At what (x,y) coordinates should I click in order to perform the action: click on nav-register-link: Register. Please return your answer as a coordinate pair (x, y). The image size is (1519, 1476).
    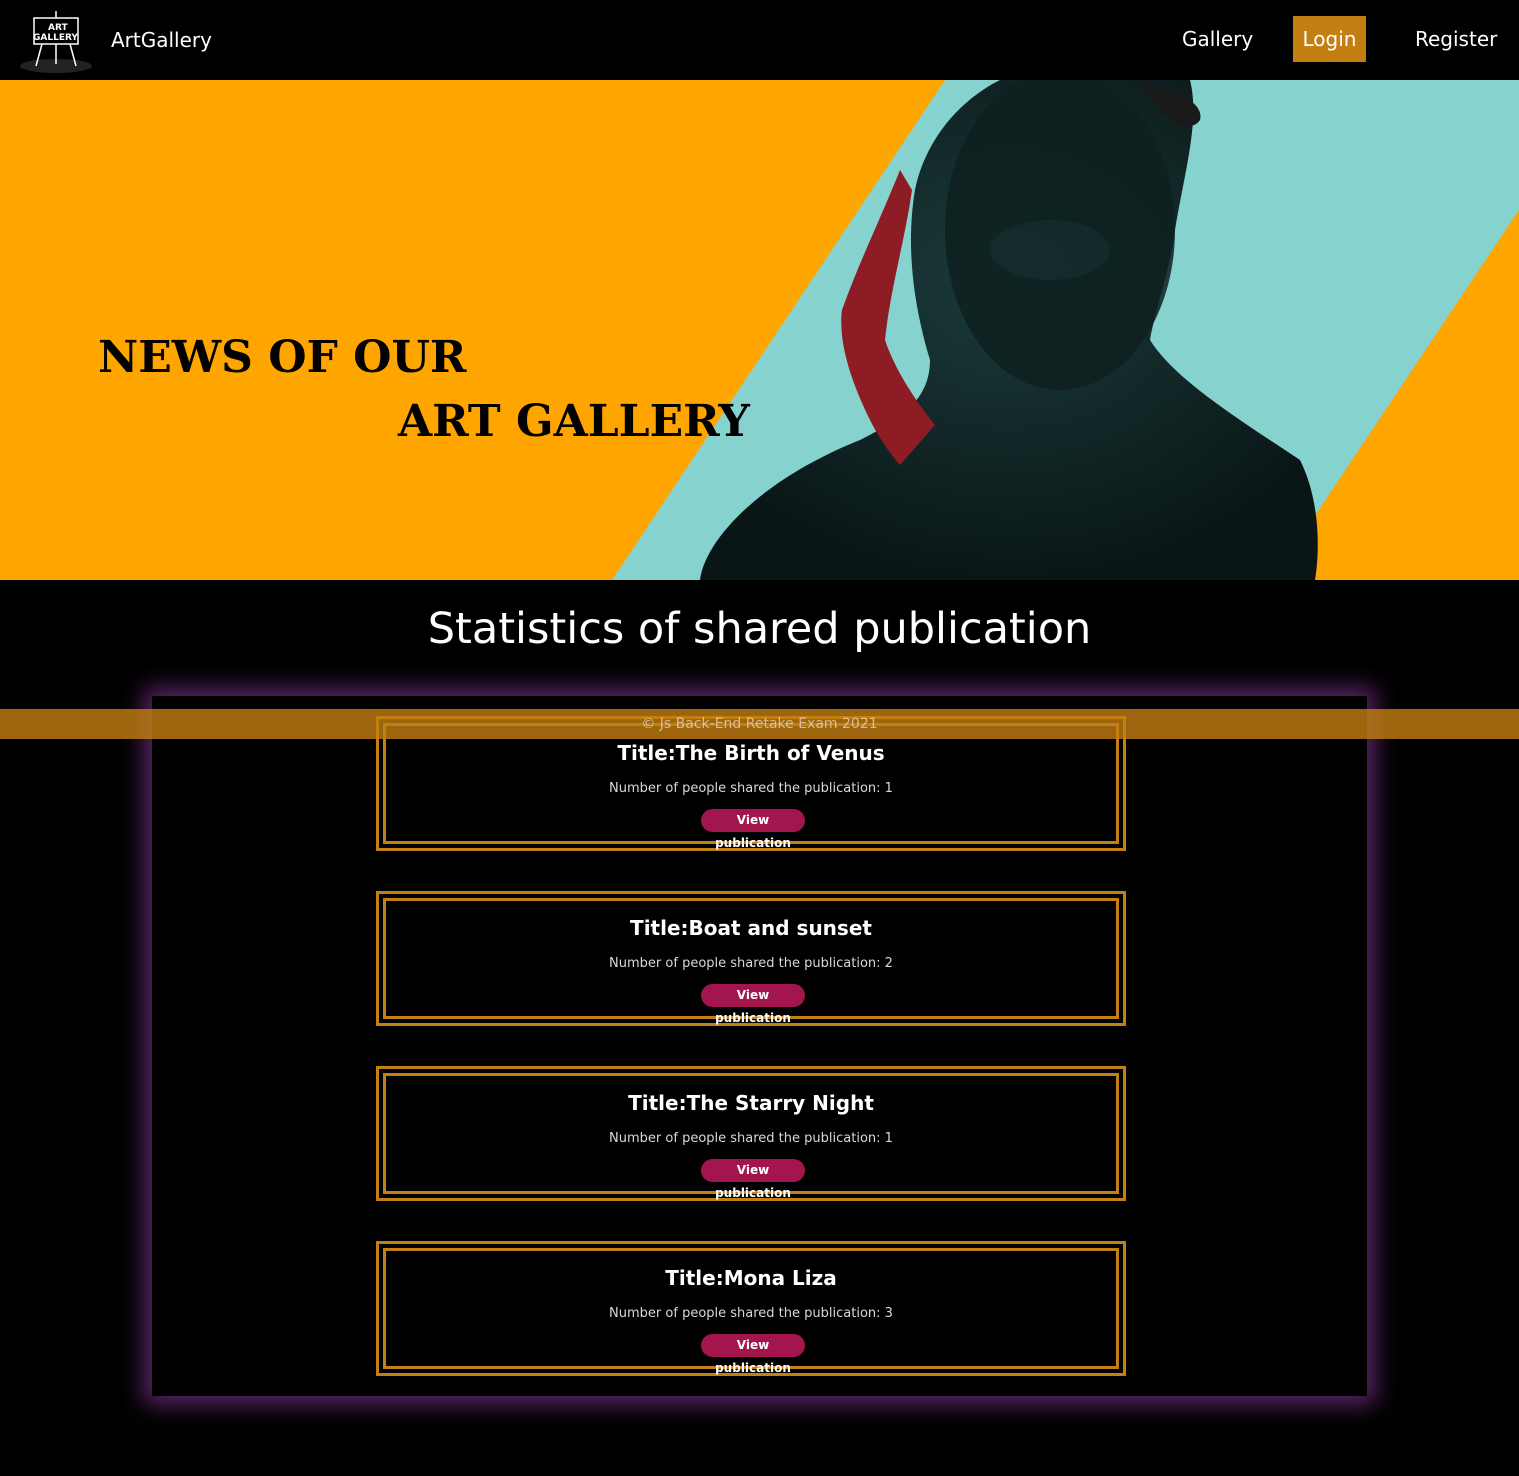
    Looking at the image, I should click on (1456, 39).